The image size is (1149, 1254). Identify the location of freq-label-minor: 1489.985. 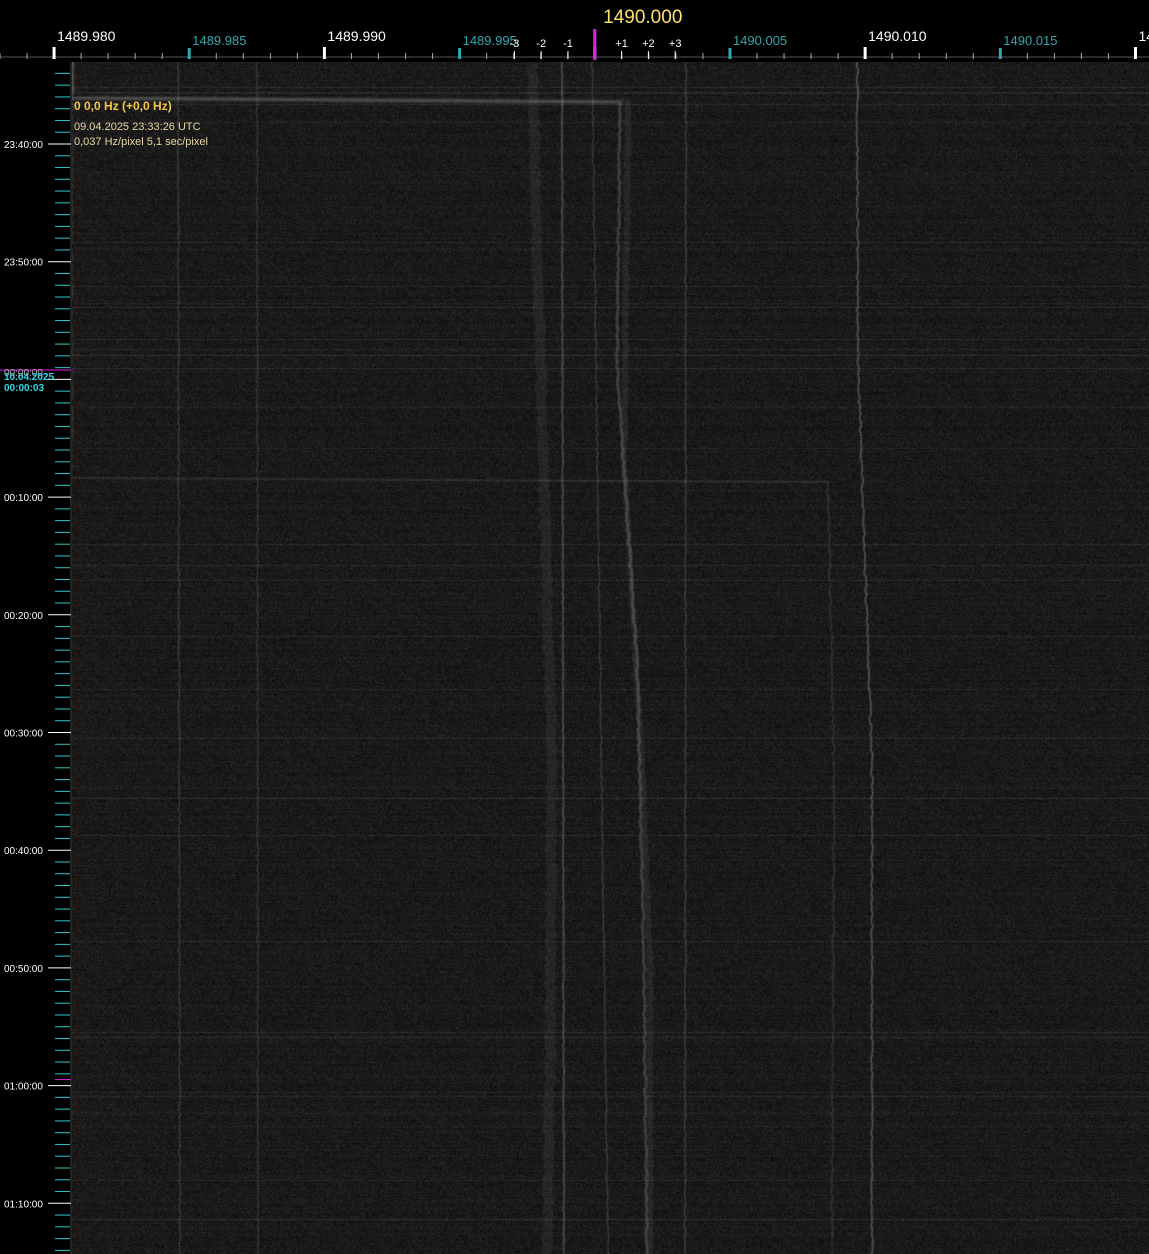
(219, 40).